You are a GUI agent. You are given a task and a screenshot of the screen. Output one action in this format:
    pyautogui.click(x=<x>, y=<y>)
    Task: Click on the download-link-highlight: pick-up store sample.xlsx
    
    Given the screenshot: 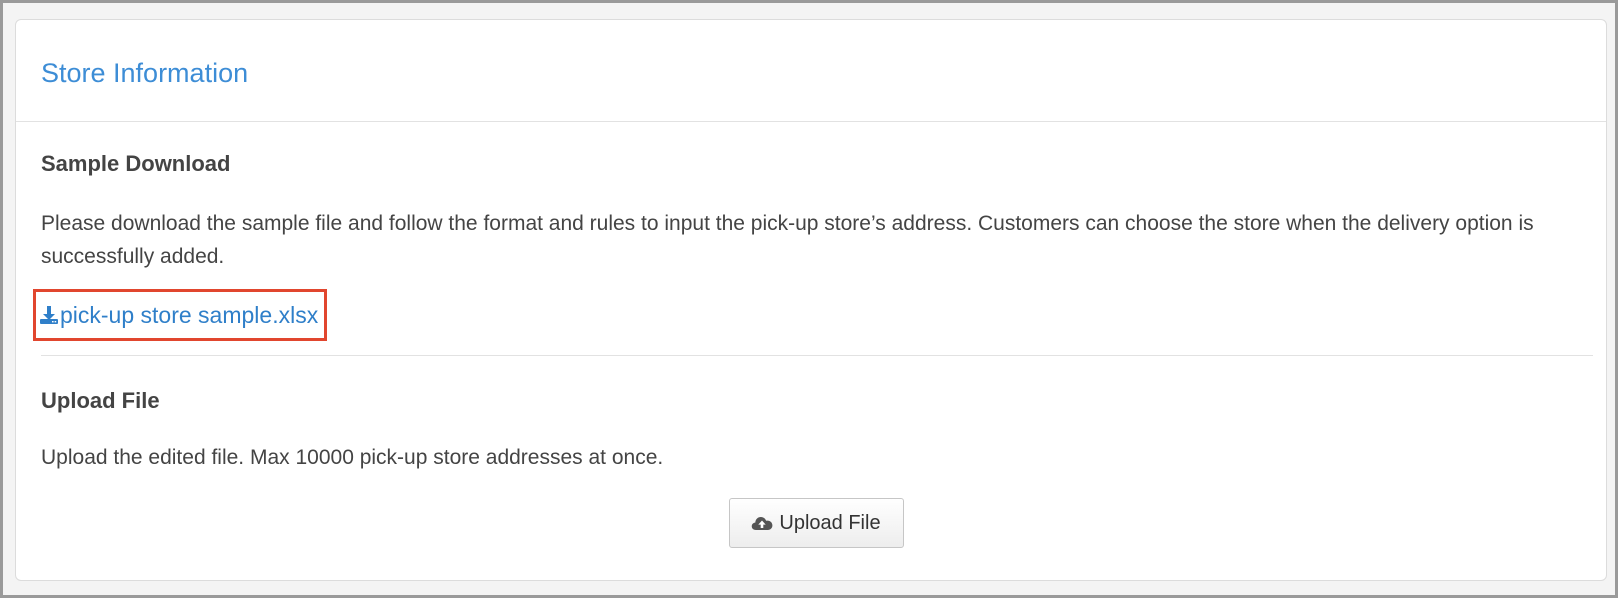 What is the action you would take?
    pyautogui.click(x=180, y=315)
    